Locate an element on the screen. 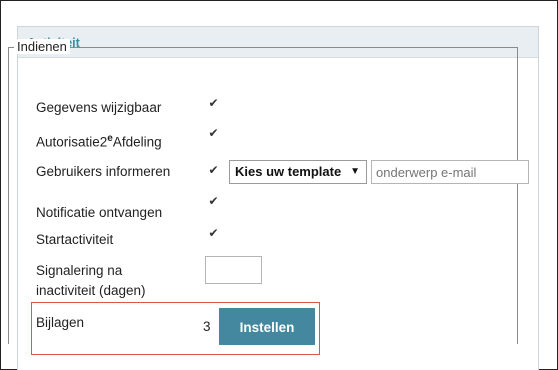  inactivity-days-input is located at coordinates (233, 270).